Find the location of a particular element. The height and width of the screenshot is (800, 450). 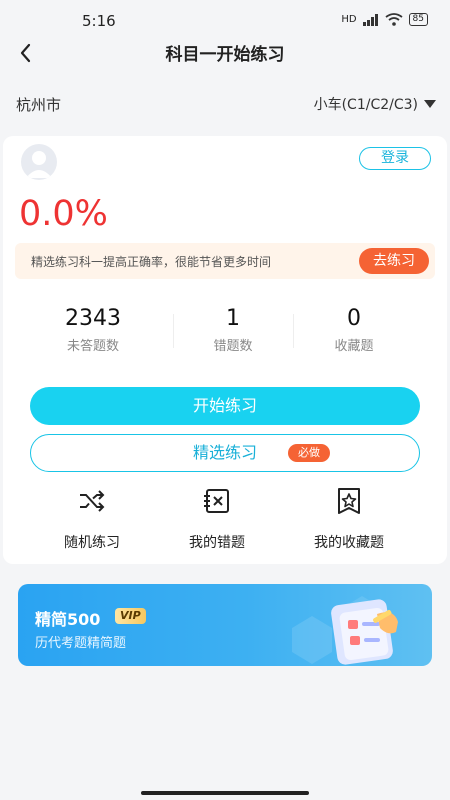

avatar is located at coordinates (39, 162).